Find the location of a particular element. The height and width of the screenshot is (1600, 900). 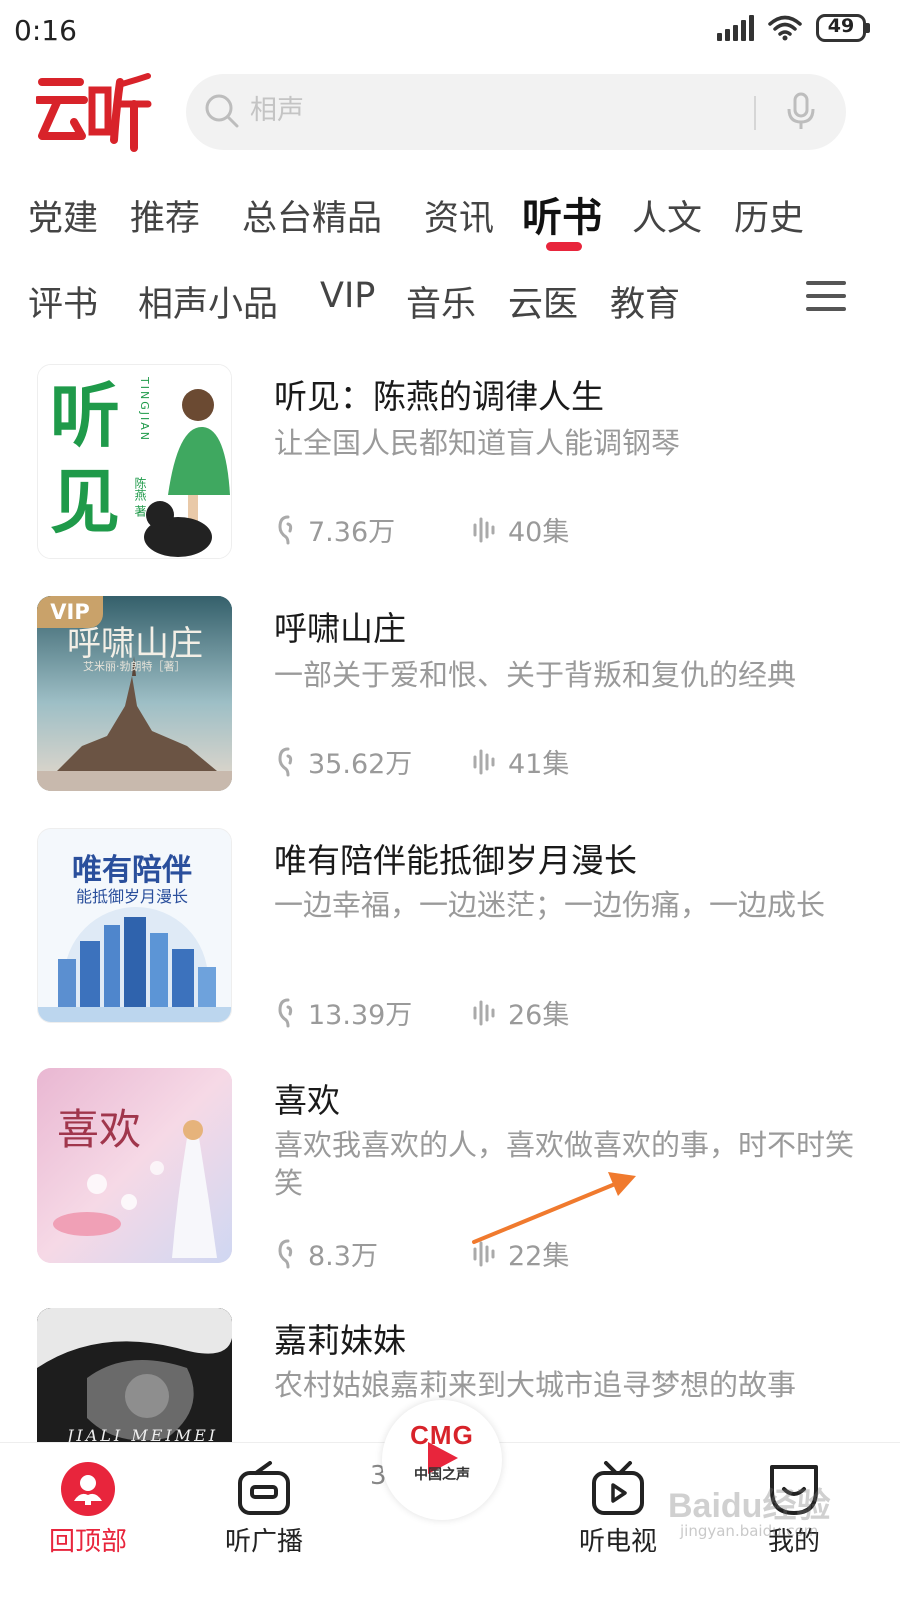

list-item: 喜欢 喜欢 喜欢我喜欢的人，喜欢做喜欢的事，时不时笑笑 8.3万 22集 is located at coordinates (450, 1181).